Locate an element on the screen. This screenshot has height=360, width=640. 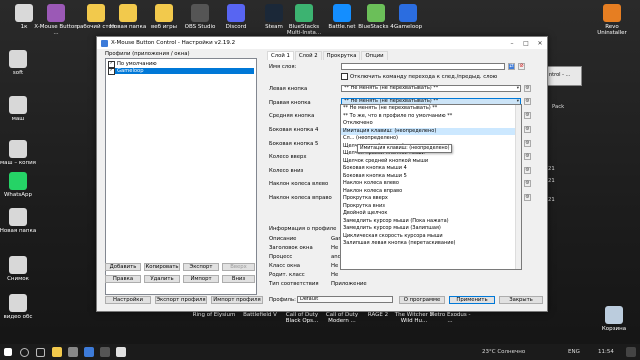
about-button: О программе is located at coordinates (422, 300).